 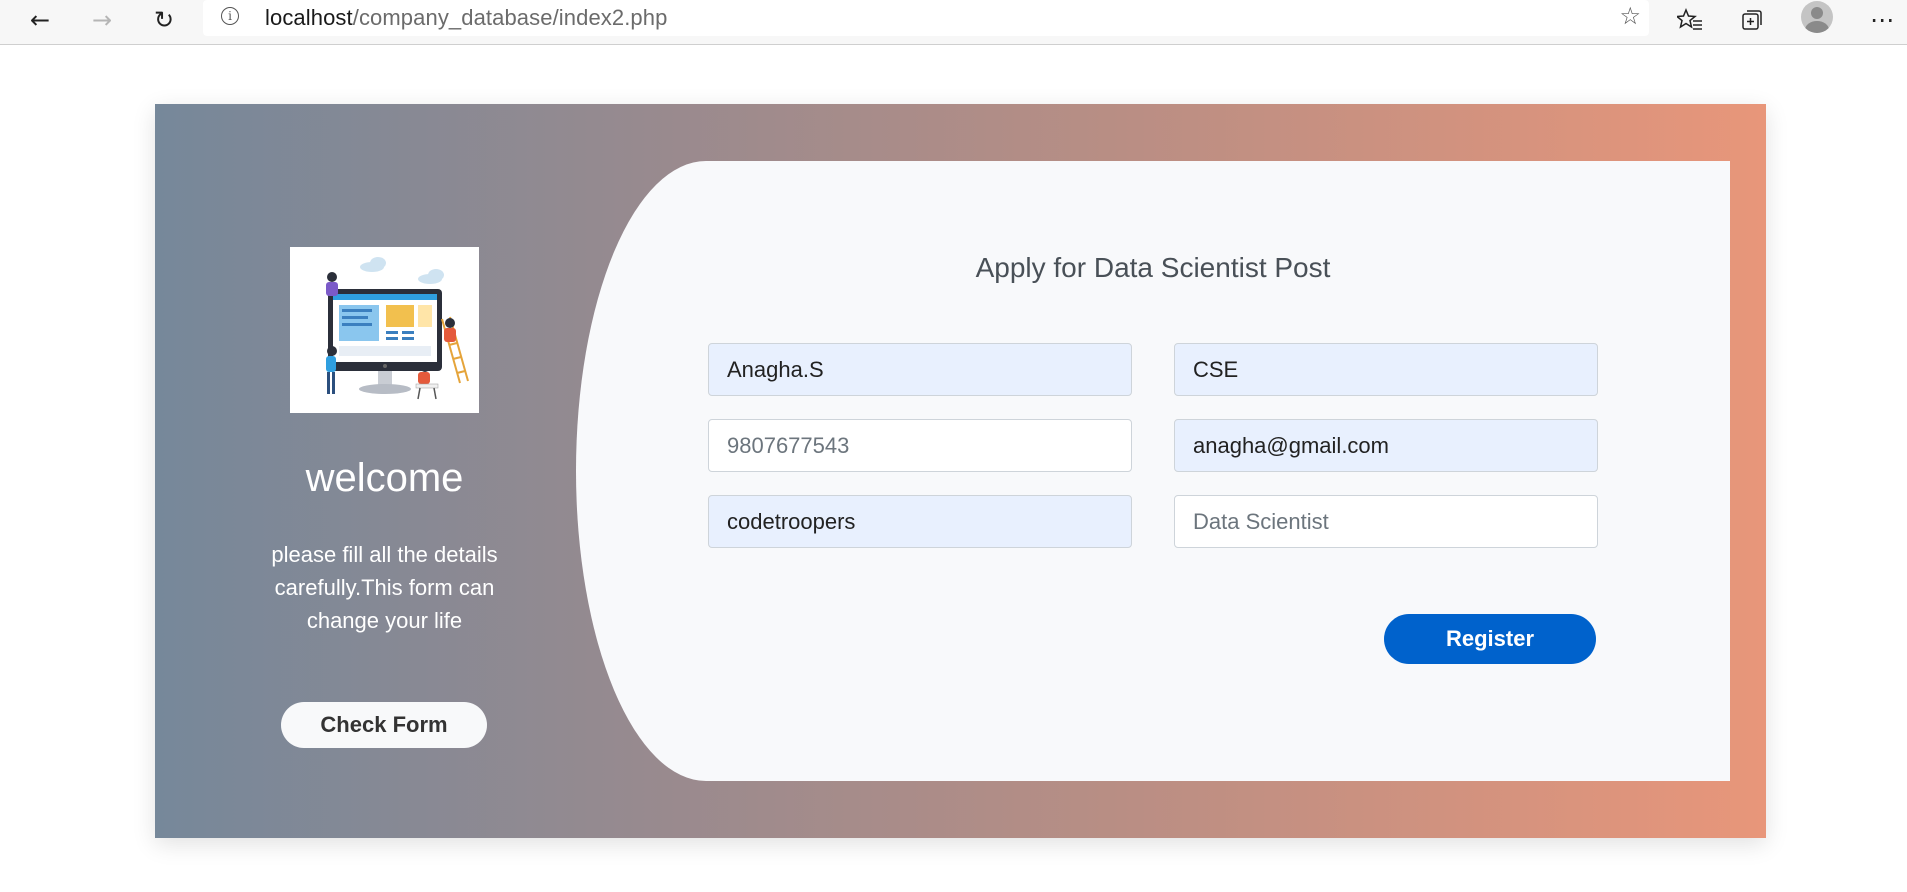 What do you see at coordinates (1817, 13) in the screenshot?
I see `avatar-head` at bounding box center [1817, 13].